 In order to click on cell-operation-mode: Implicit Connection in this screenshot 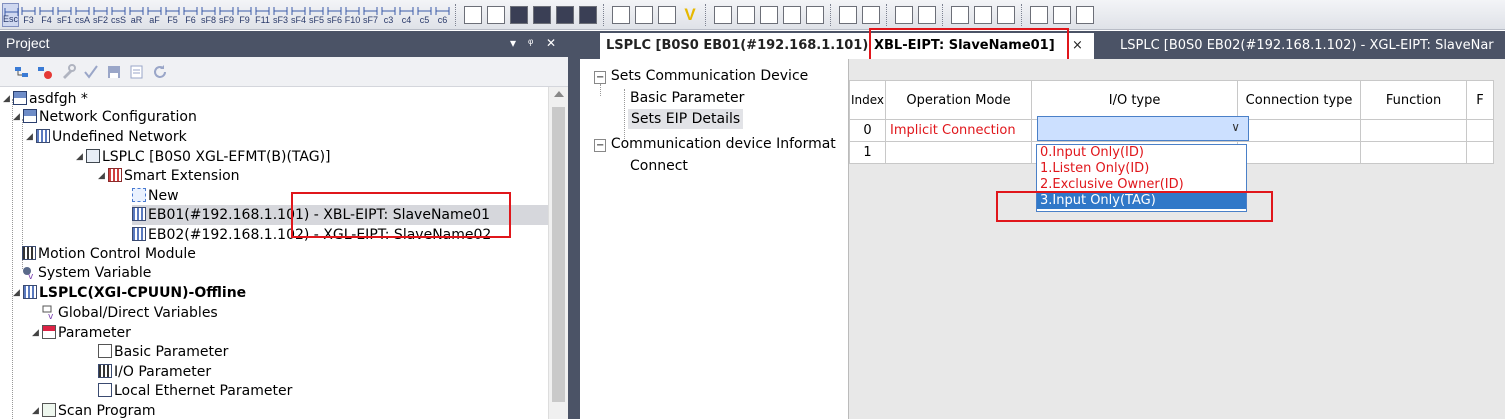, I will do `click(959, 130)`.